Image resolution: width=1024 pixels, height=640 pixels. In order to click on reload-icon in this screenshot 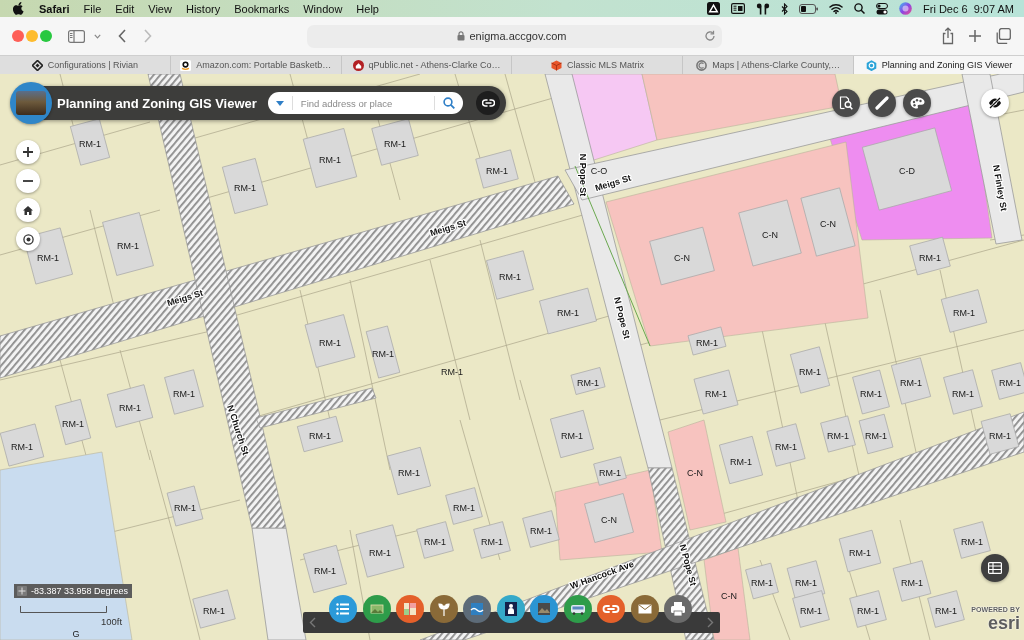, I will do `click(710, 36)`.